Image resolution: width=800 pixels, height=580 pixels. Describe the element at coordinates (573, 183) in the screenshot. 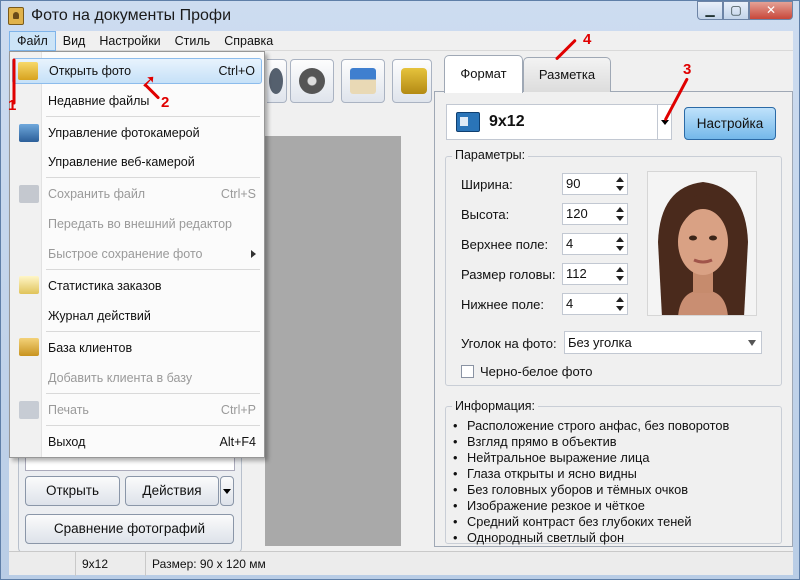

I see `width-value: 90` at that location.